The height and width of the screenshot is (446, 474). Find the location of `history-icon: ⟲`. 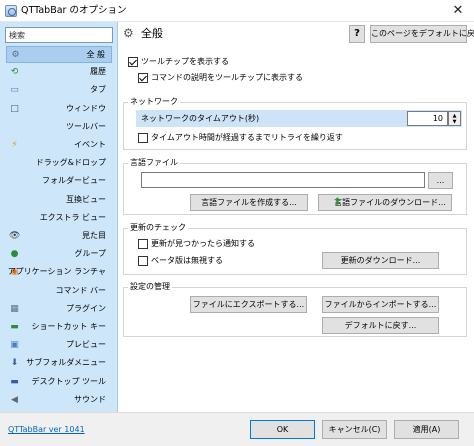

history-icon: ⟲ is located at coordinates (14, 72).